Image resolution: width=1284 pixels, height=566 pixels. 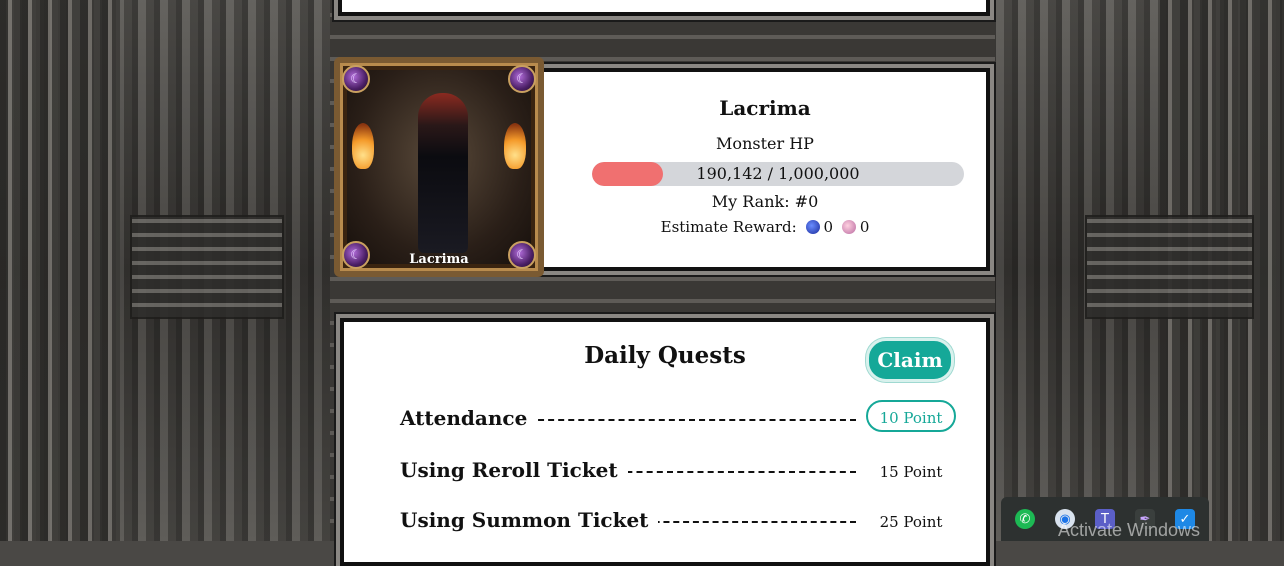 I want to click on quest-row-reroll: Using Reroll Ticket 15 Point, so click(x=678, y=472).